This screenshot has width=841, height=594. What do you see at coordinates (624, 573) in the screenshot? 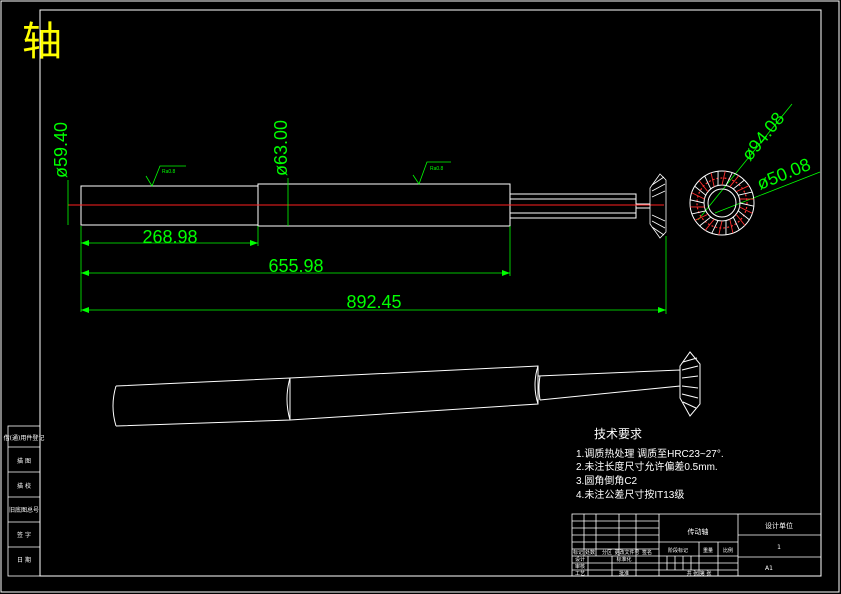
I see `tb-approve: 批准` at bounding box center [624, 573].